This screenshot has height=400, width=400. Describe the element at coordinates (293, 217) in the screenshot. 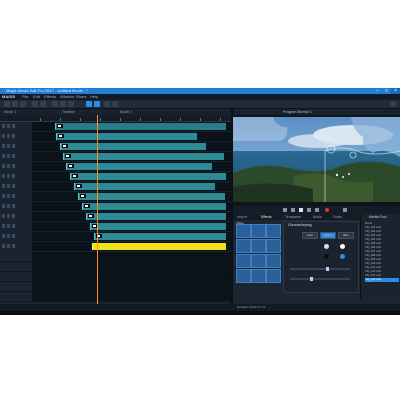

I see `tab-templates: Templates` at that location.